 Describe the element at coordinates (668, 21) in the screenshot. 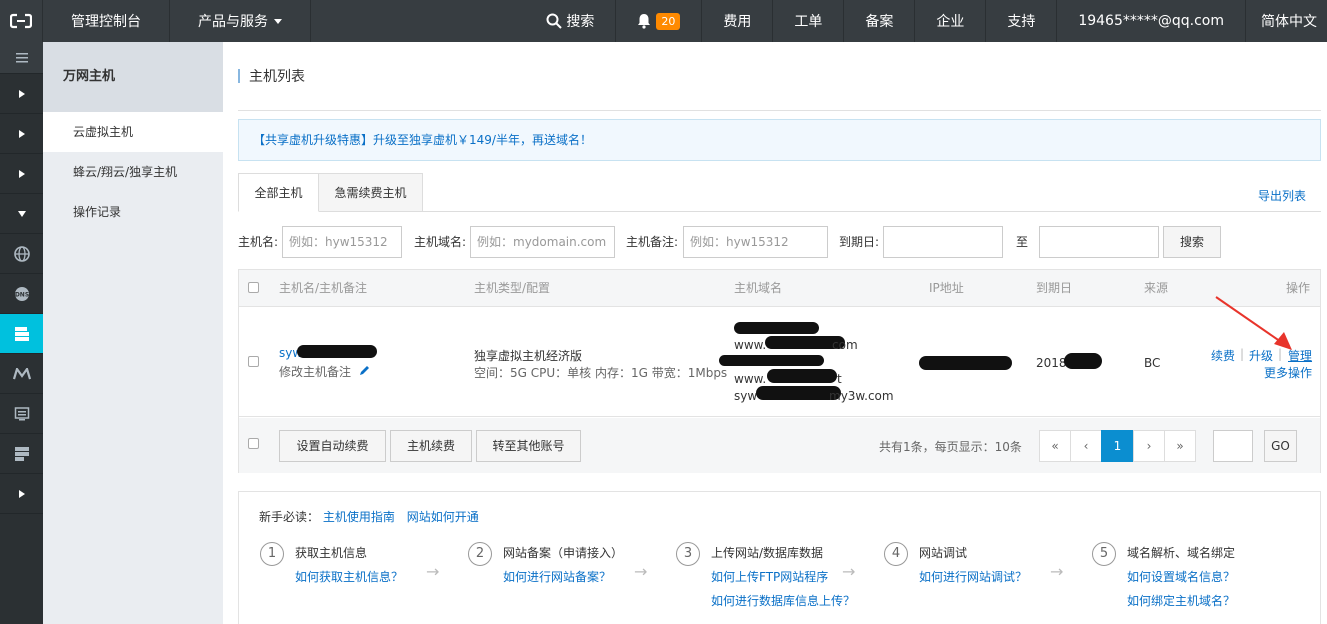

I see `notification-count-badge: 20` at that location.